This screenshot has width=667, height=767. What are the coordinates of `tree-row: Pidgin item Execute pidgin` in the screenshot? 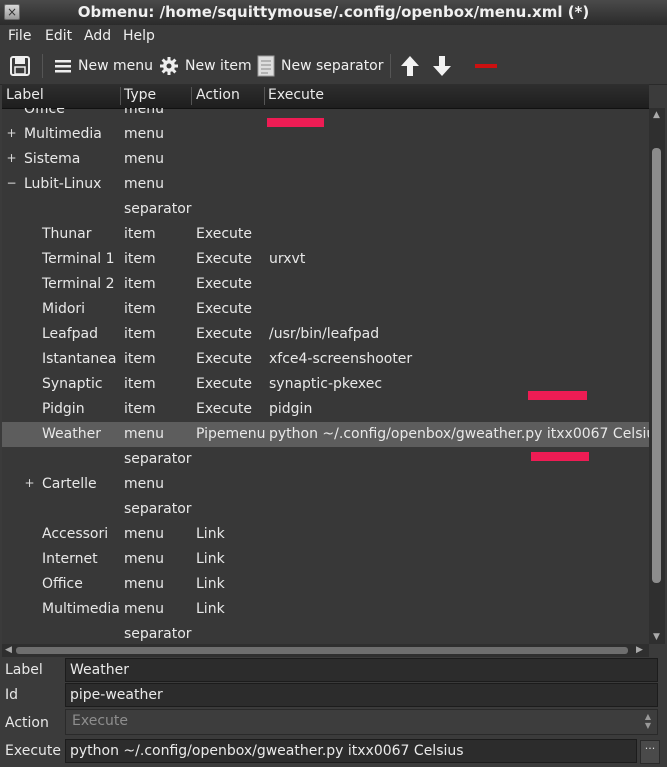 It's located at (325, 409).